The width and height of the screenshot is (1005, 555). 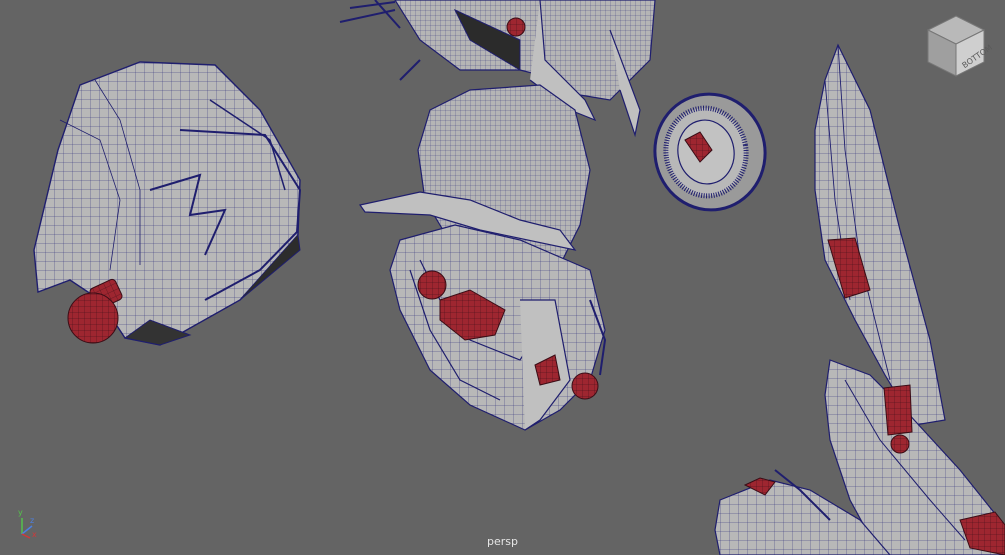 I want to click on mesh-ring, so click(x=710, y=151).